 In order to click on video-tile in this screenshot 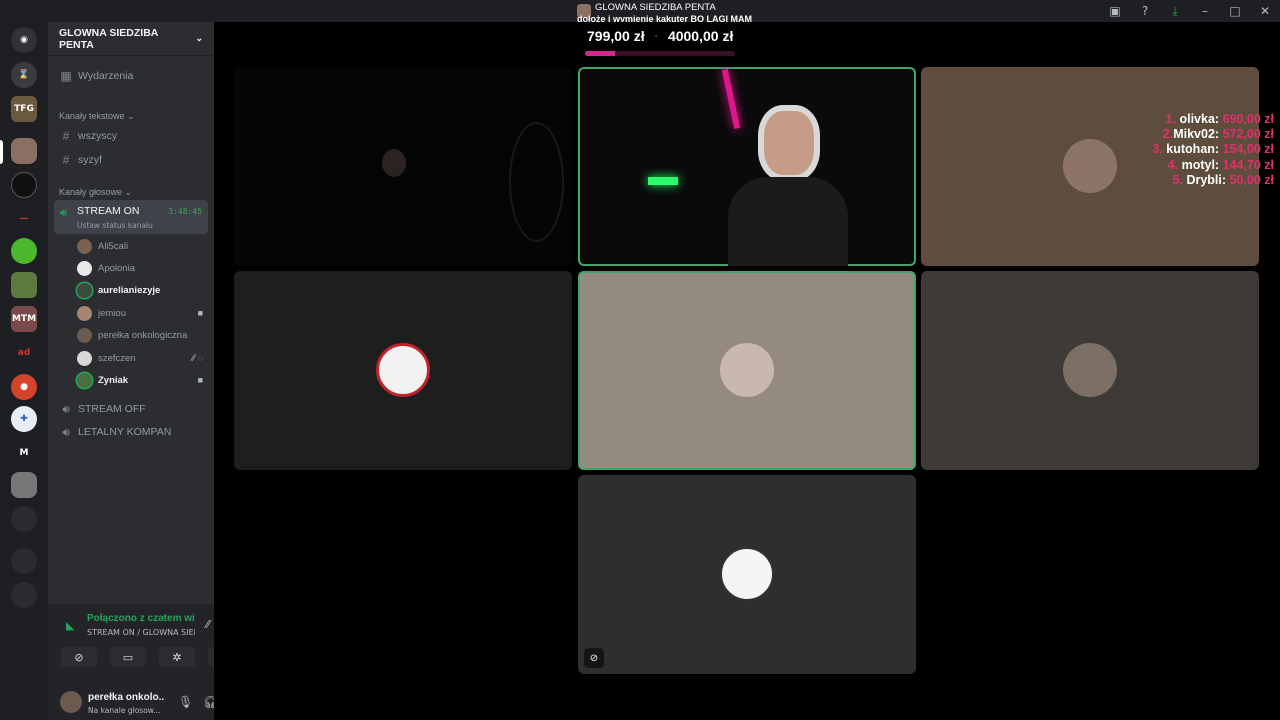, I will do `click(403, 166)`.